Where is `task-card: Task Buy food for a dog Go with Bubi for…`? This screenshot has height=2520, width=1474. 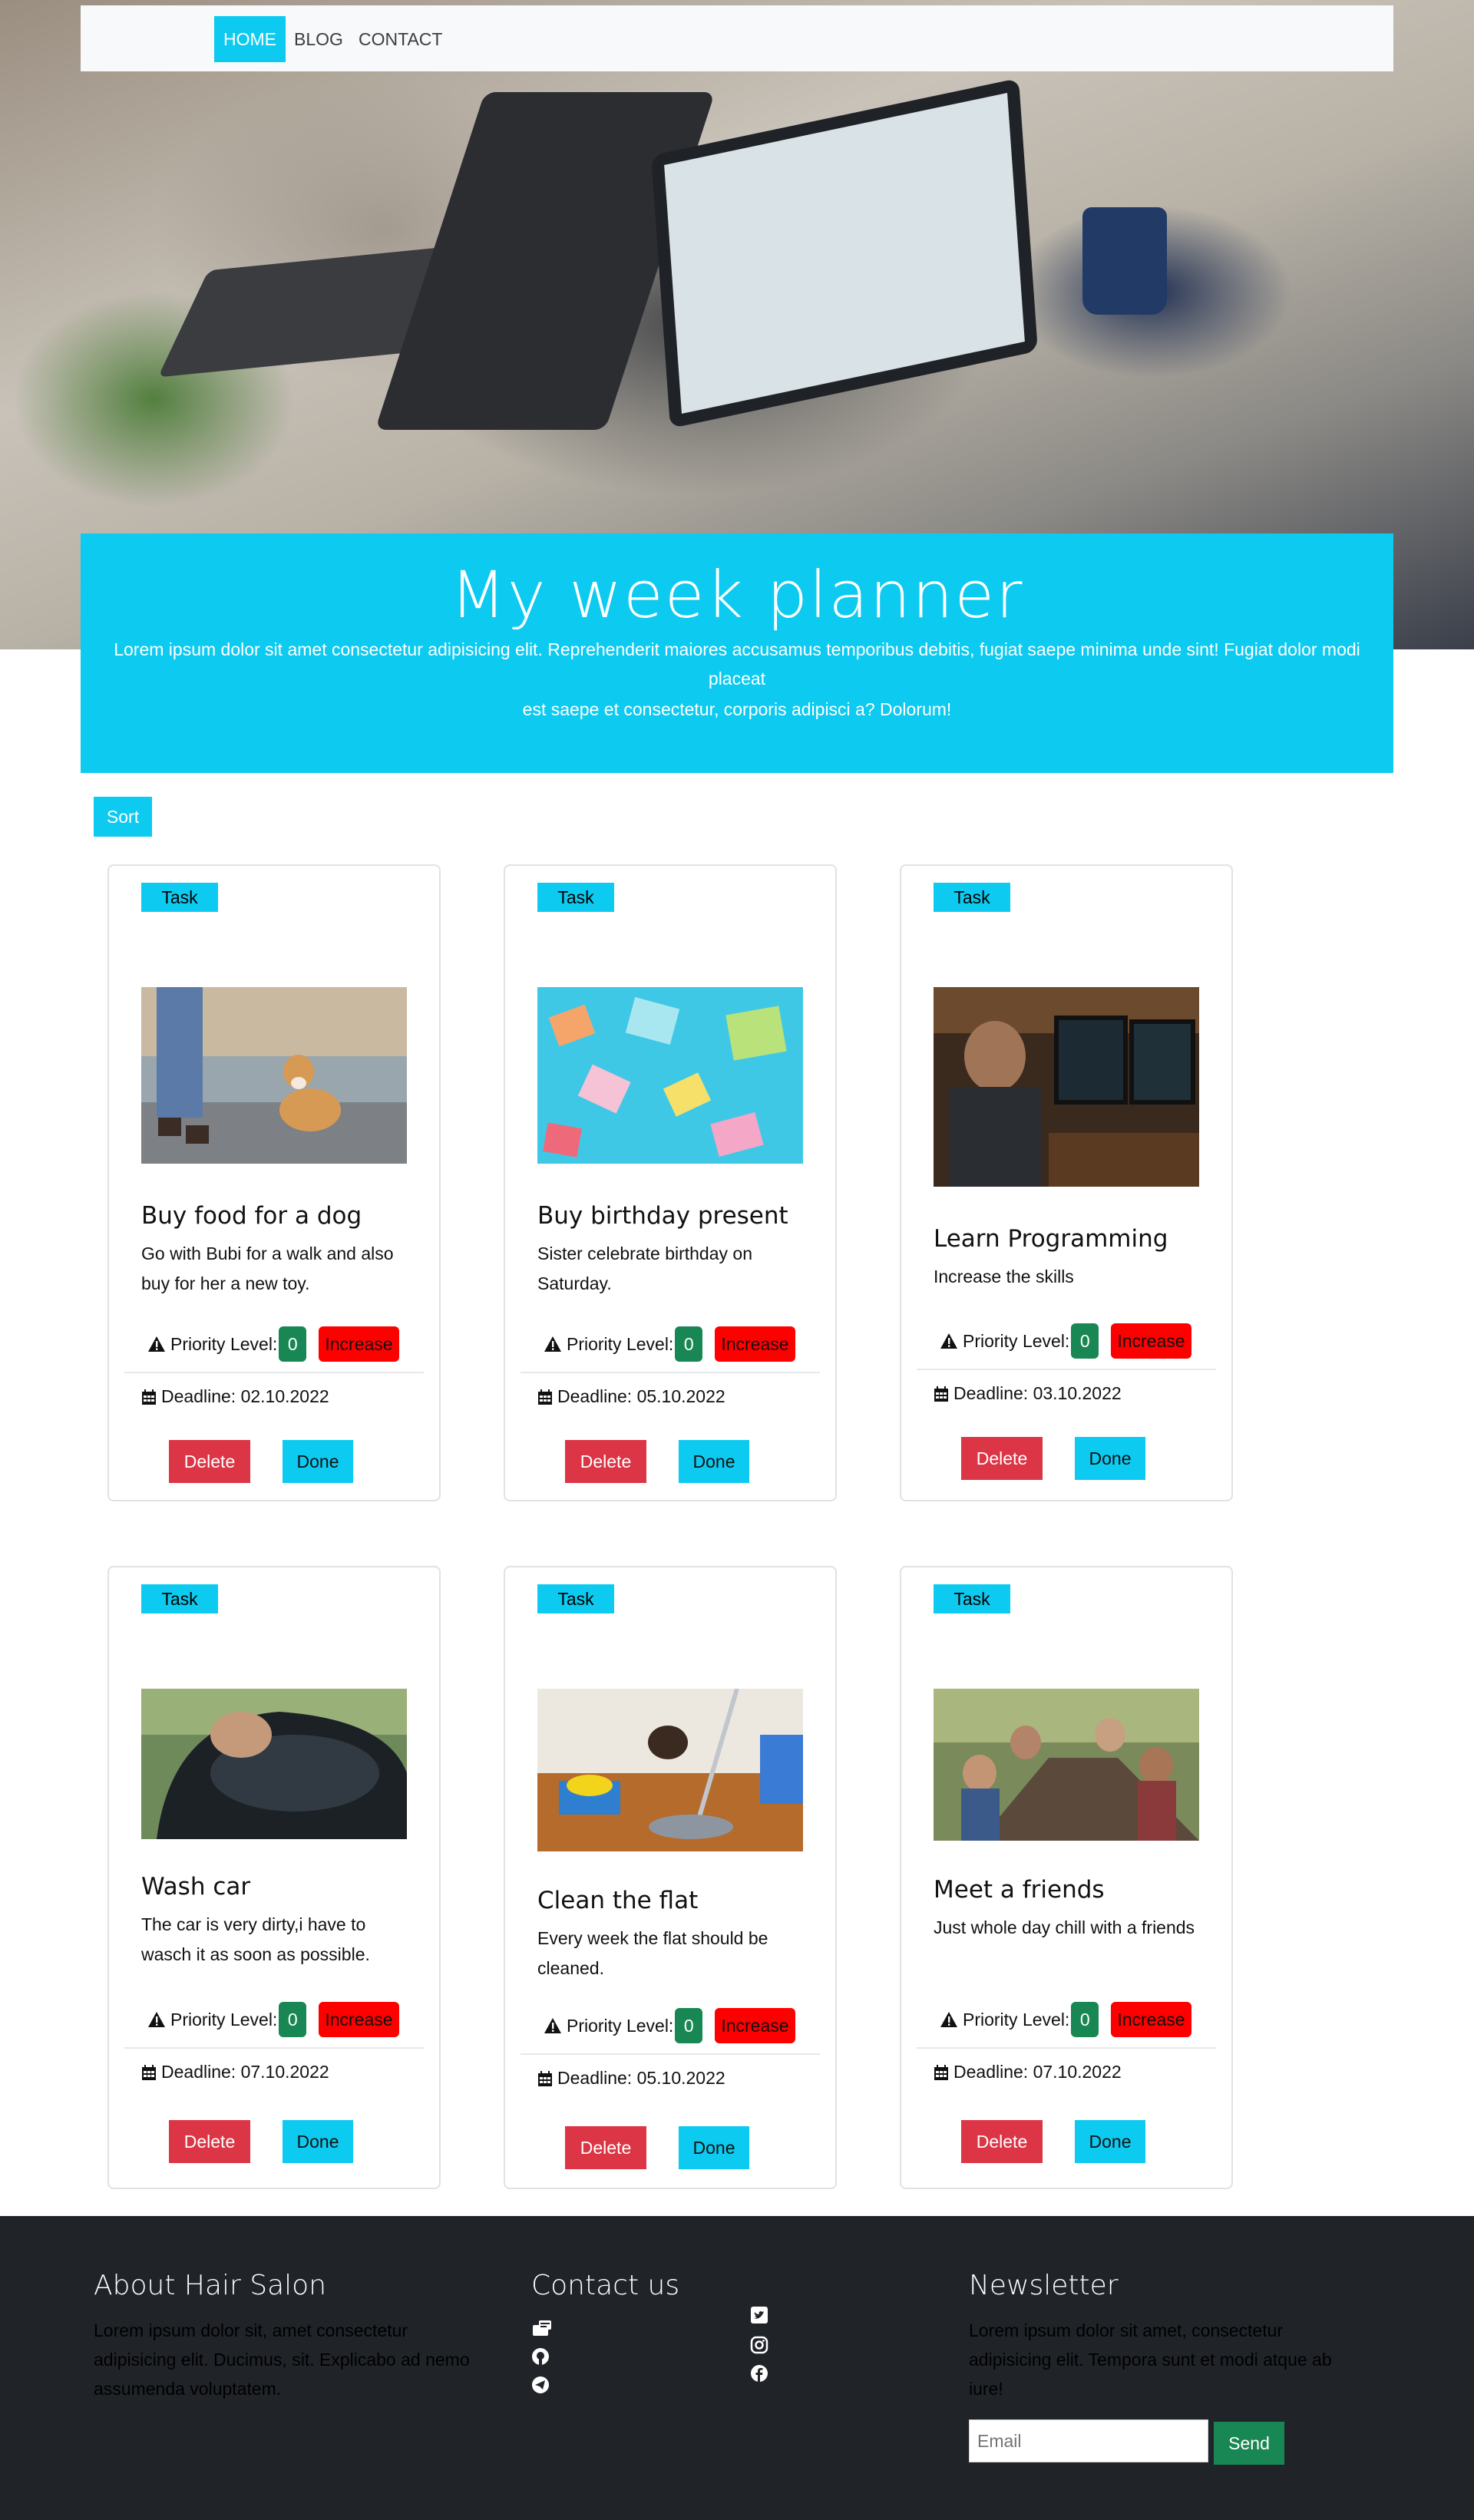 task-card: Task Buy food for a dog Go with Bubi for… is located at coordinates (274, 1182).